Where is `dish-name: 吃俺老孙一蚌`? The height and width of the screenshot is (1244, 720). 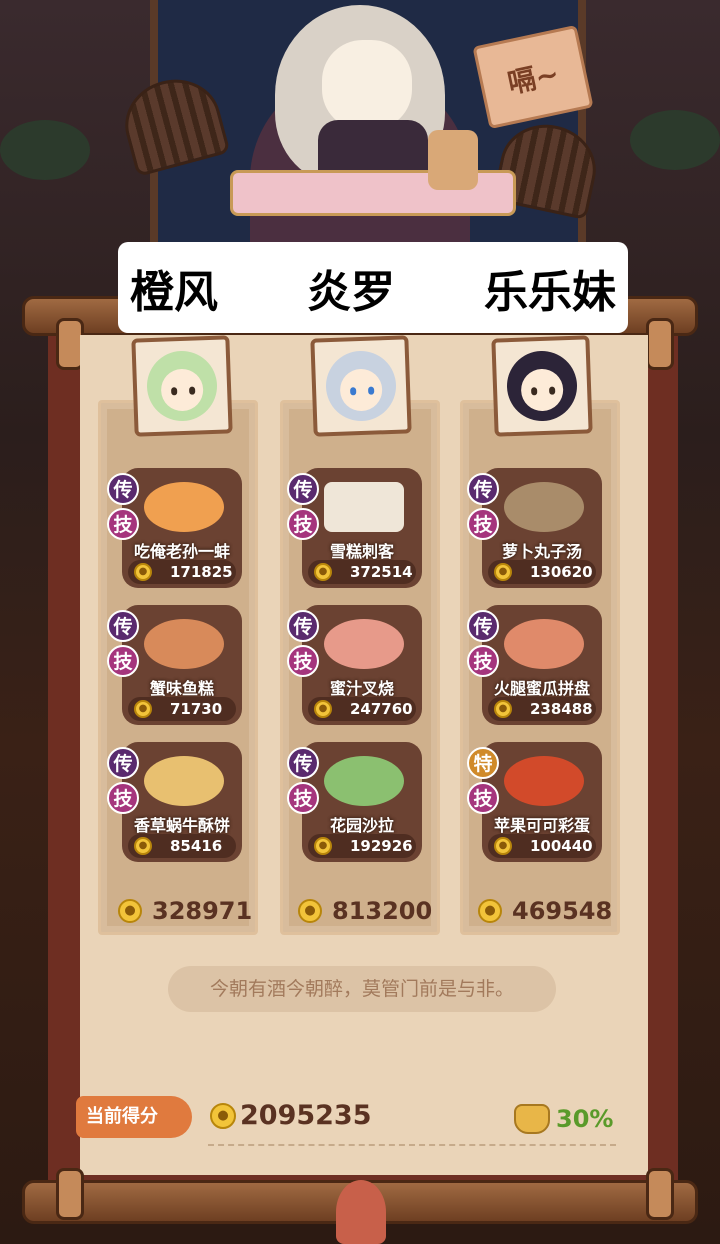
dish-name: 吃俺老孙一蚌 is located at coordinates (181, 551).